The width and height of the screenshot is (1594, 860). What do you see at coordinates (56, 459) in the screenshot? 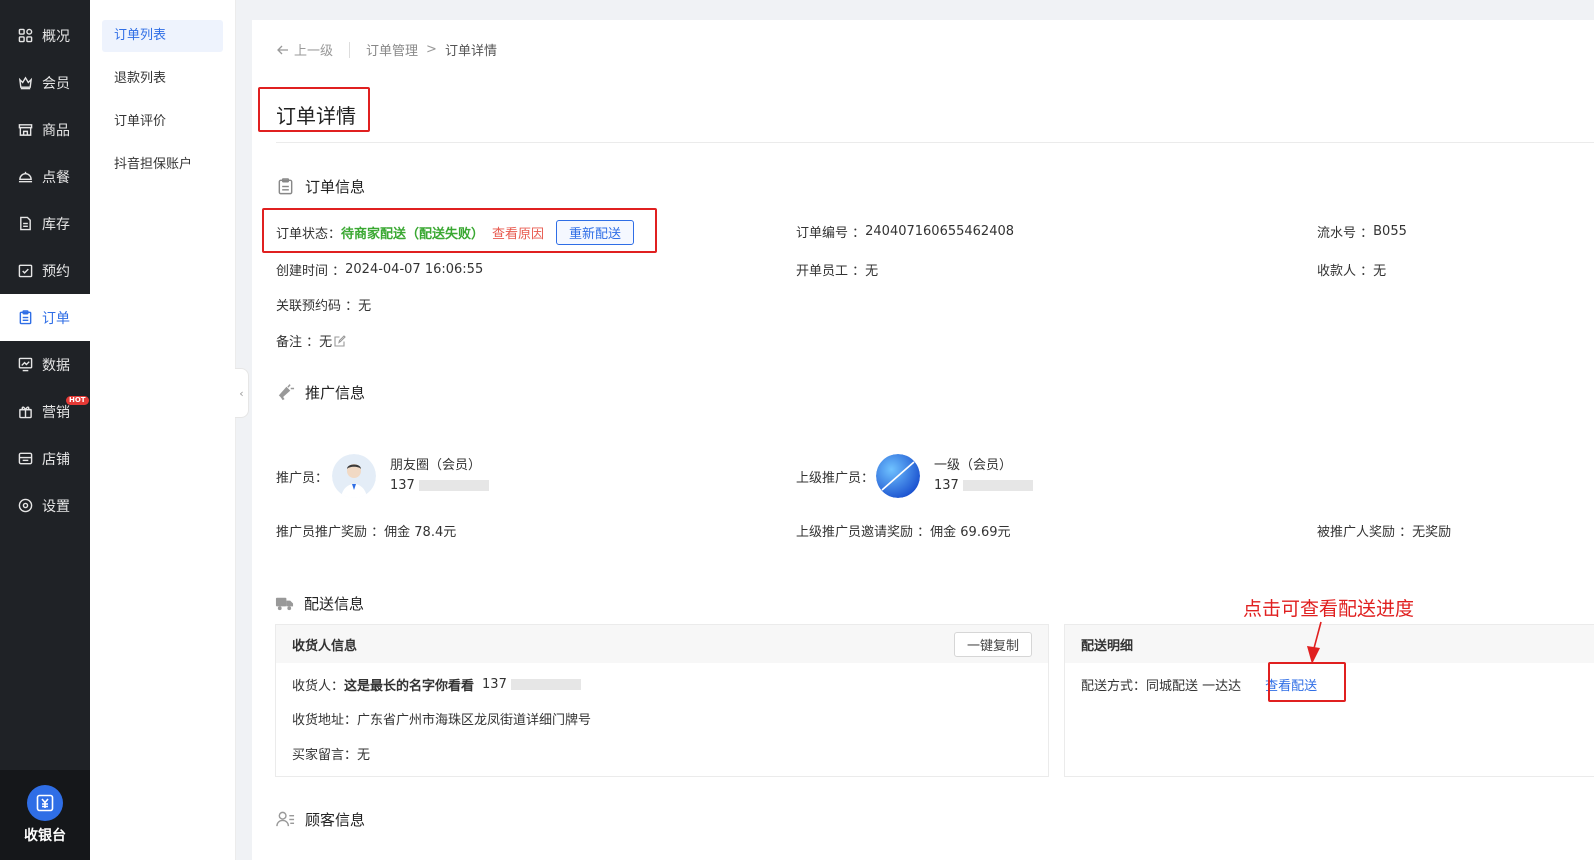
I see `nav-item-label: 店铺` at bounding box center [56, 459].